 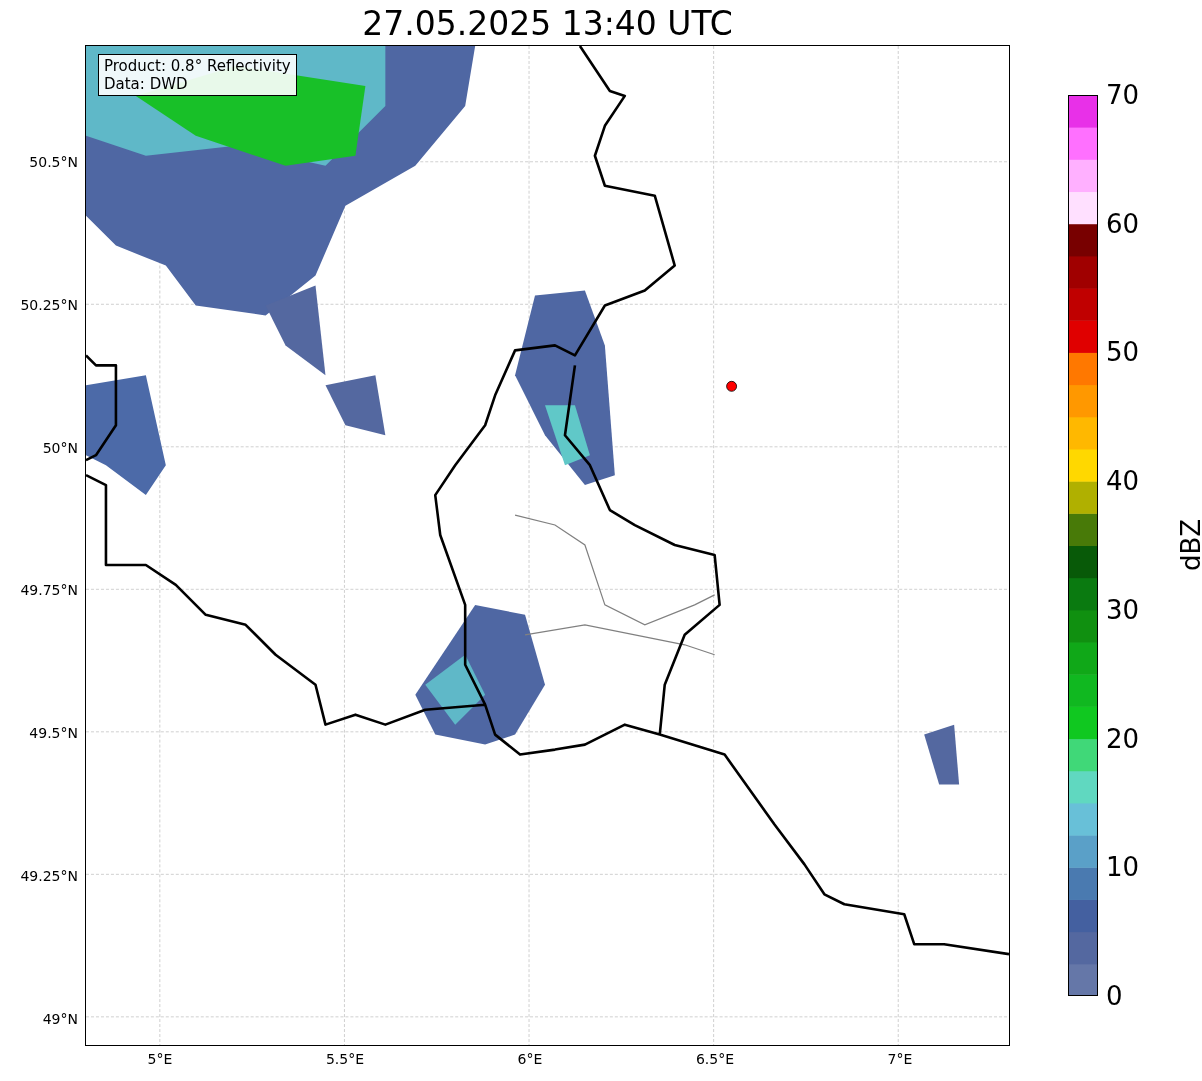 What do you see at coordinates (60, 1018) in the screenshot?
I see `tick-label: 49°N` at bounding box center [60, 1018].